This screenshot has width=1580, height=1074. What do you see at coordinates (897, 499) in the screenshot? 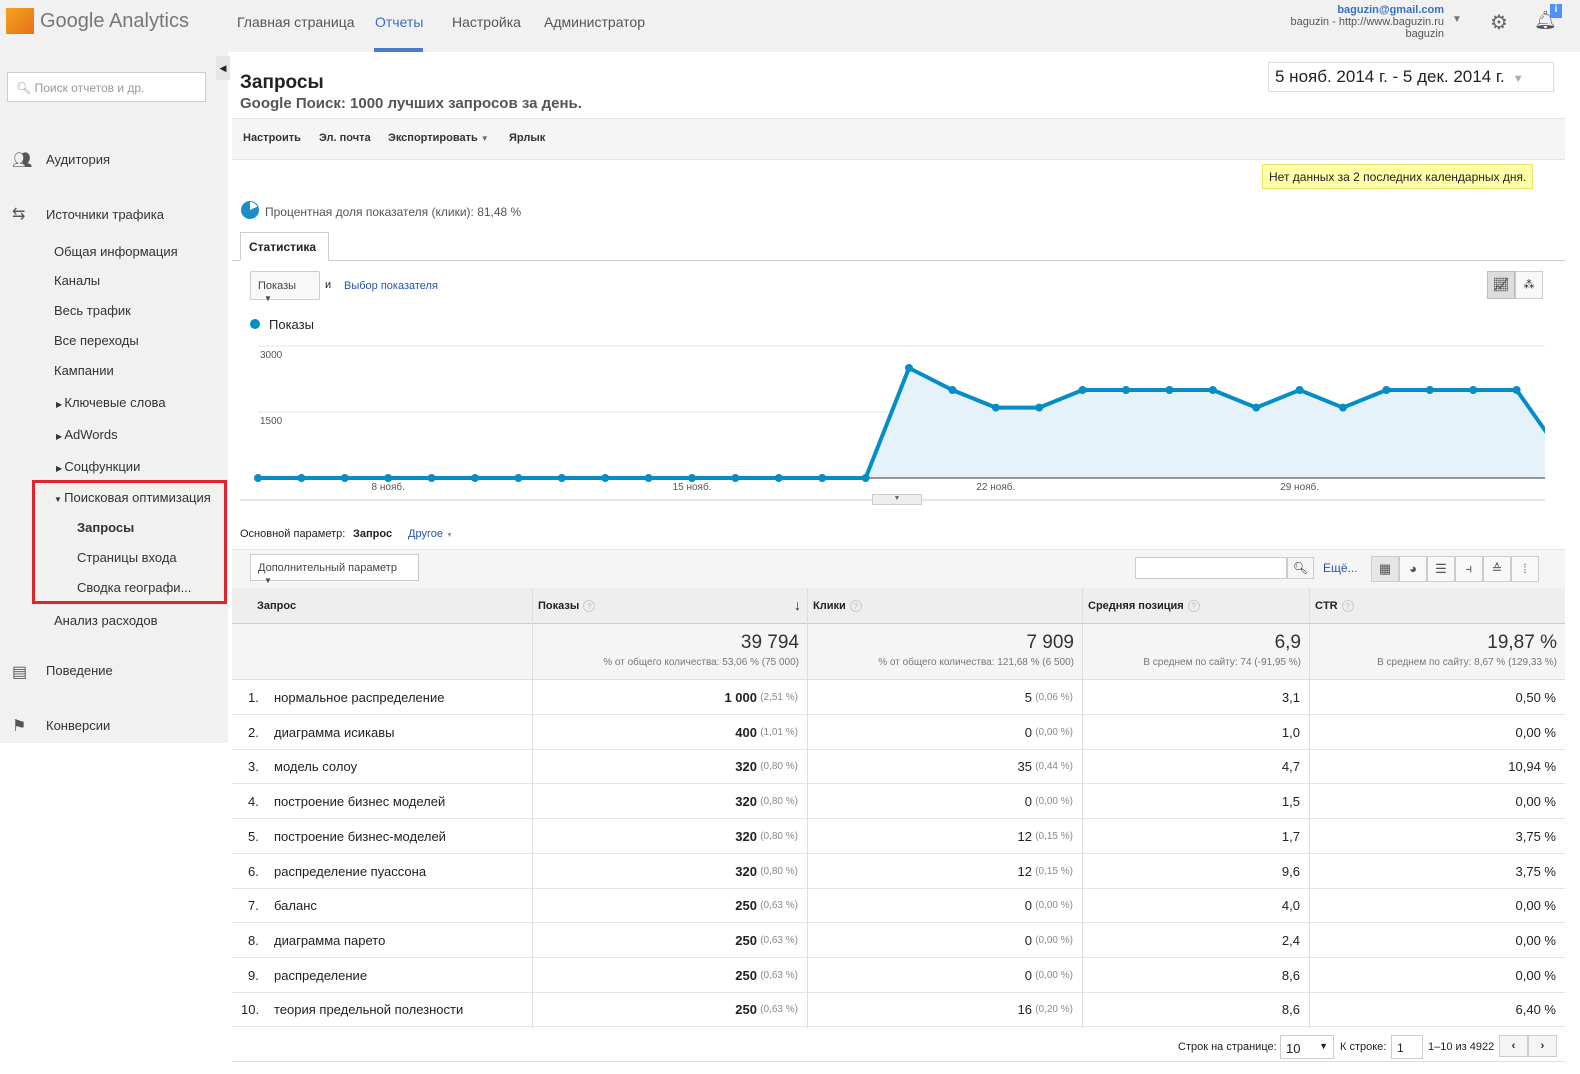
I see `chart-resize-handle: ▼` at bounding box center [897, 499].